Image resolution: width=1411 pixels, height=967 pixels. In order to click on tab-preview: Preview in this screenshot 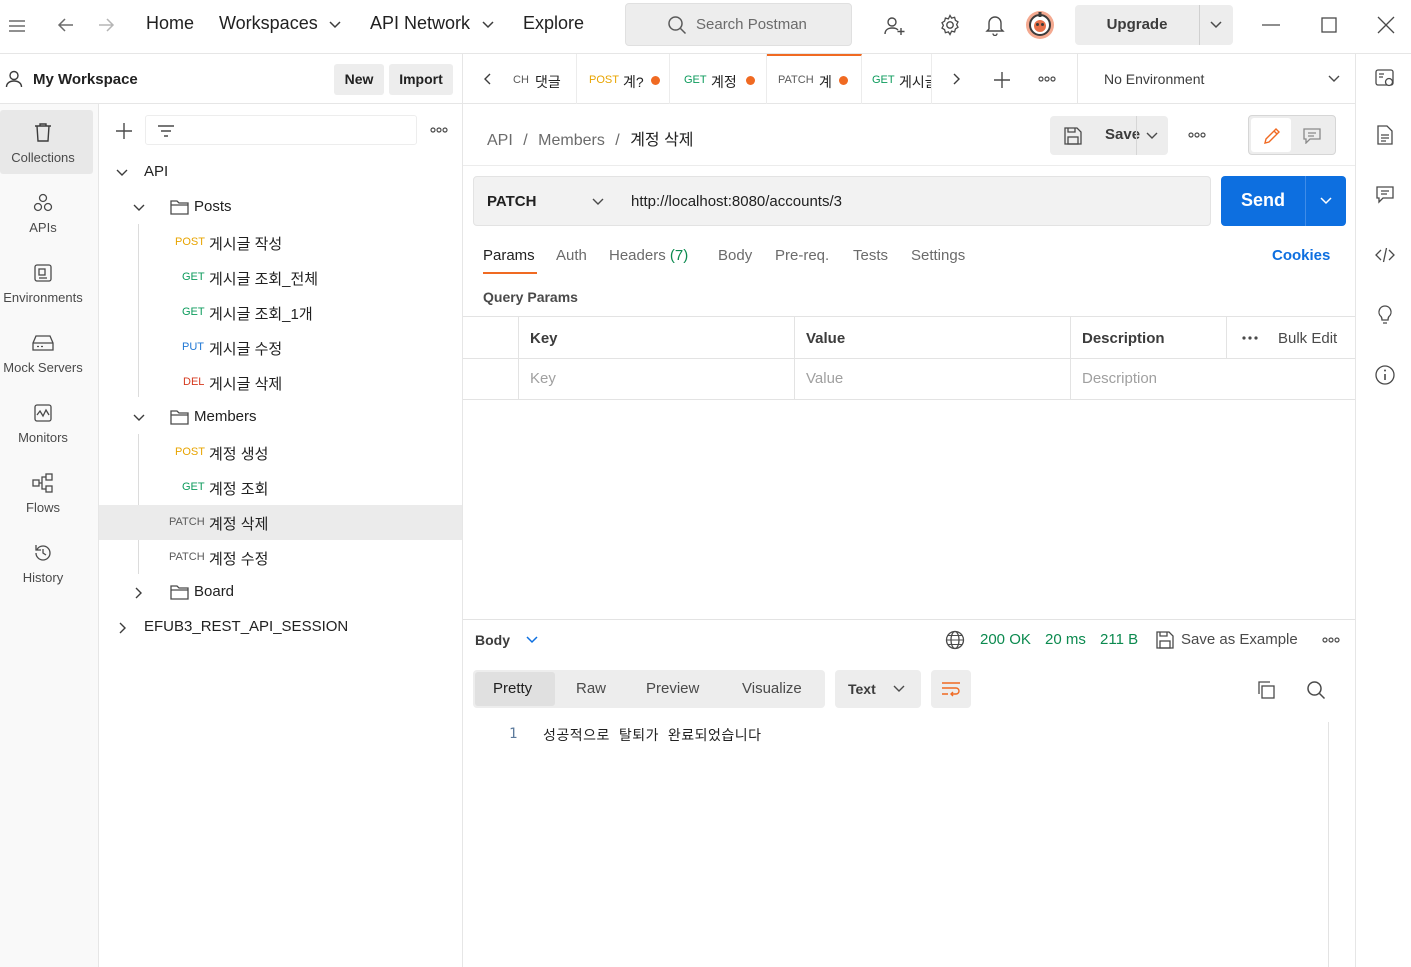, I will do `click(672, 688)`.